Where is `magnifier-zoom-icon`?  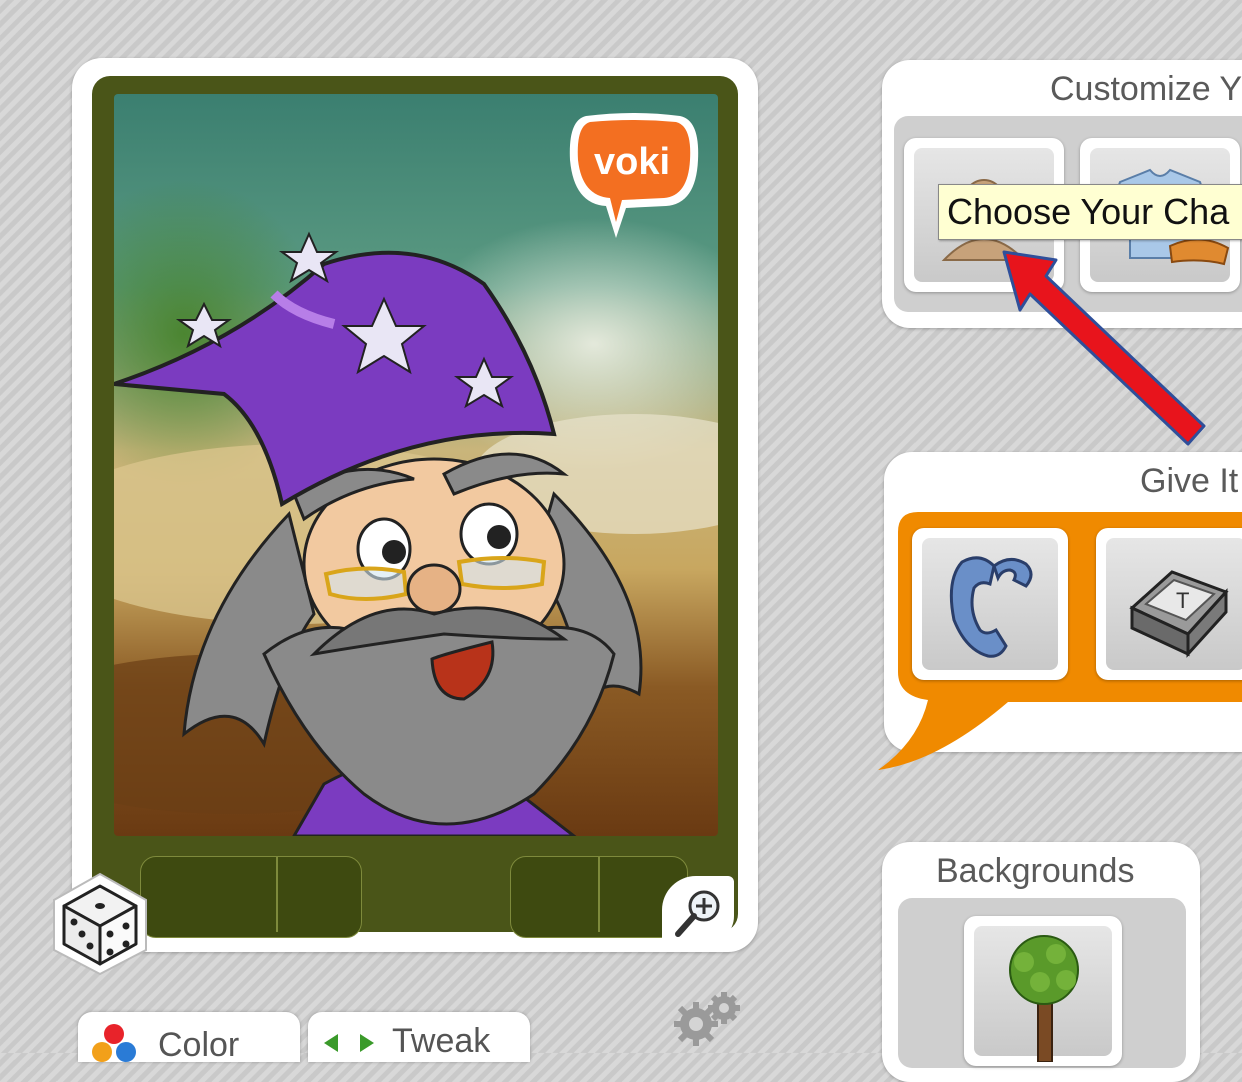
magnifier-zoom-icon is located at coordinates (697, 913).